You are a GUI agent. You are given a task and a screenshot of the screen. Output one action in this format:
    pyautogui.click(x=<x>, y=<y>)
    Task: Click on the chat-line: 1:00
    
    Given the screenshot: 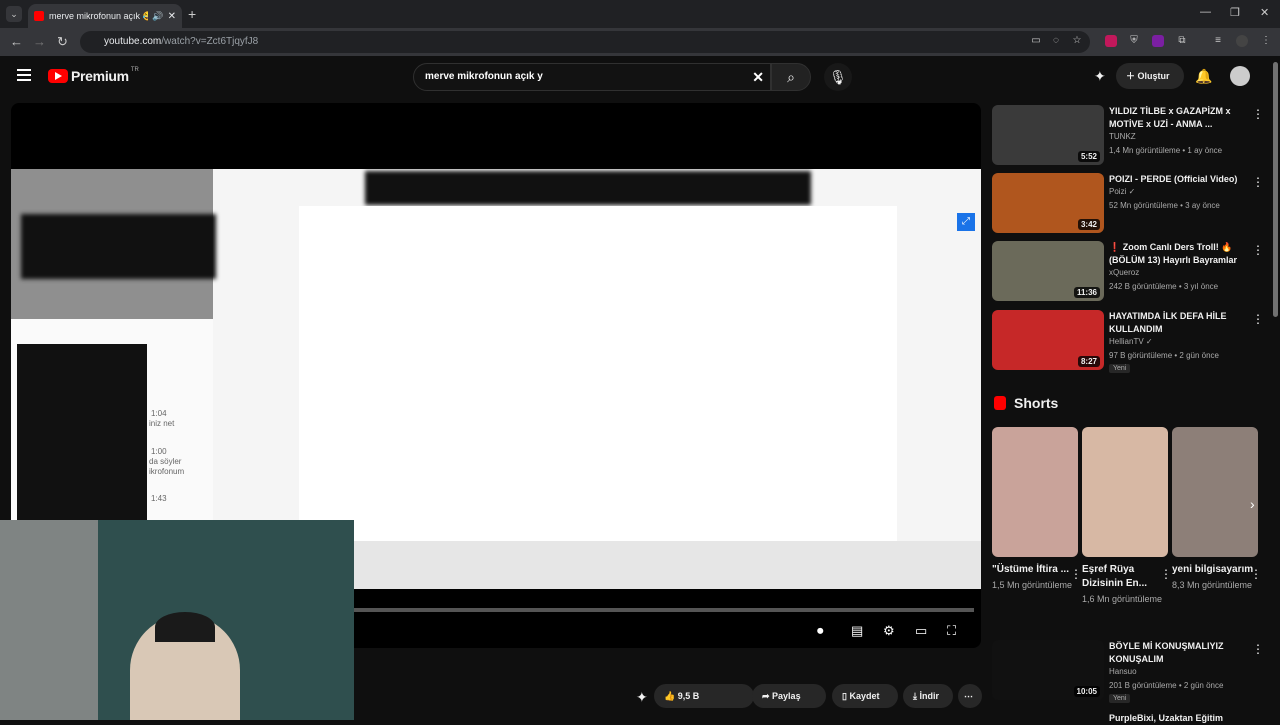 What is the action you would take?
    pyautogui.click(x=159, y=451)
    